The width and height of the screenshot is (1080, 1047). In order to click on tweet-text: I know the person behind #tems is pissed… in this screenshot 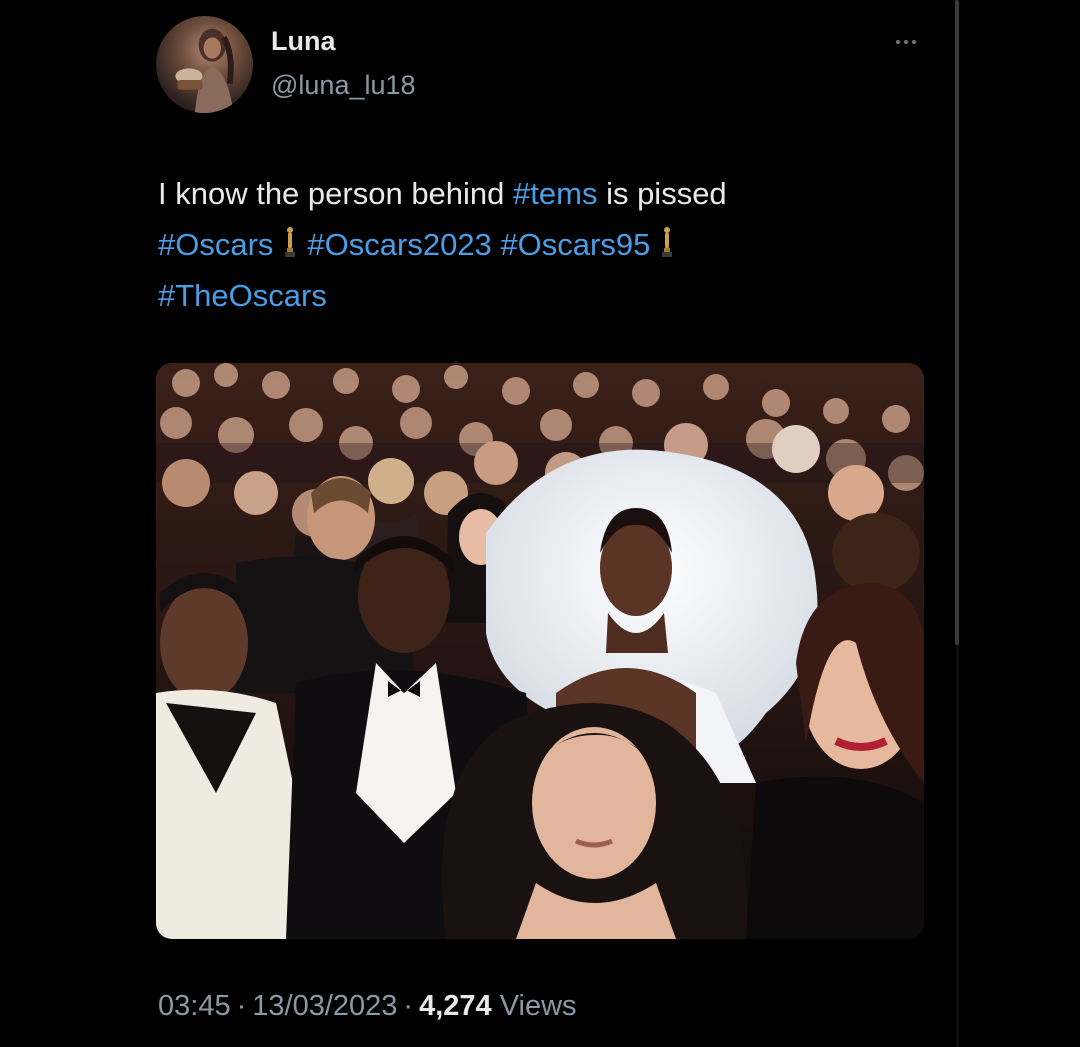, I will do `click(528, 244)`.